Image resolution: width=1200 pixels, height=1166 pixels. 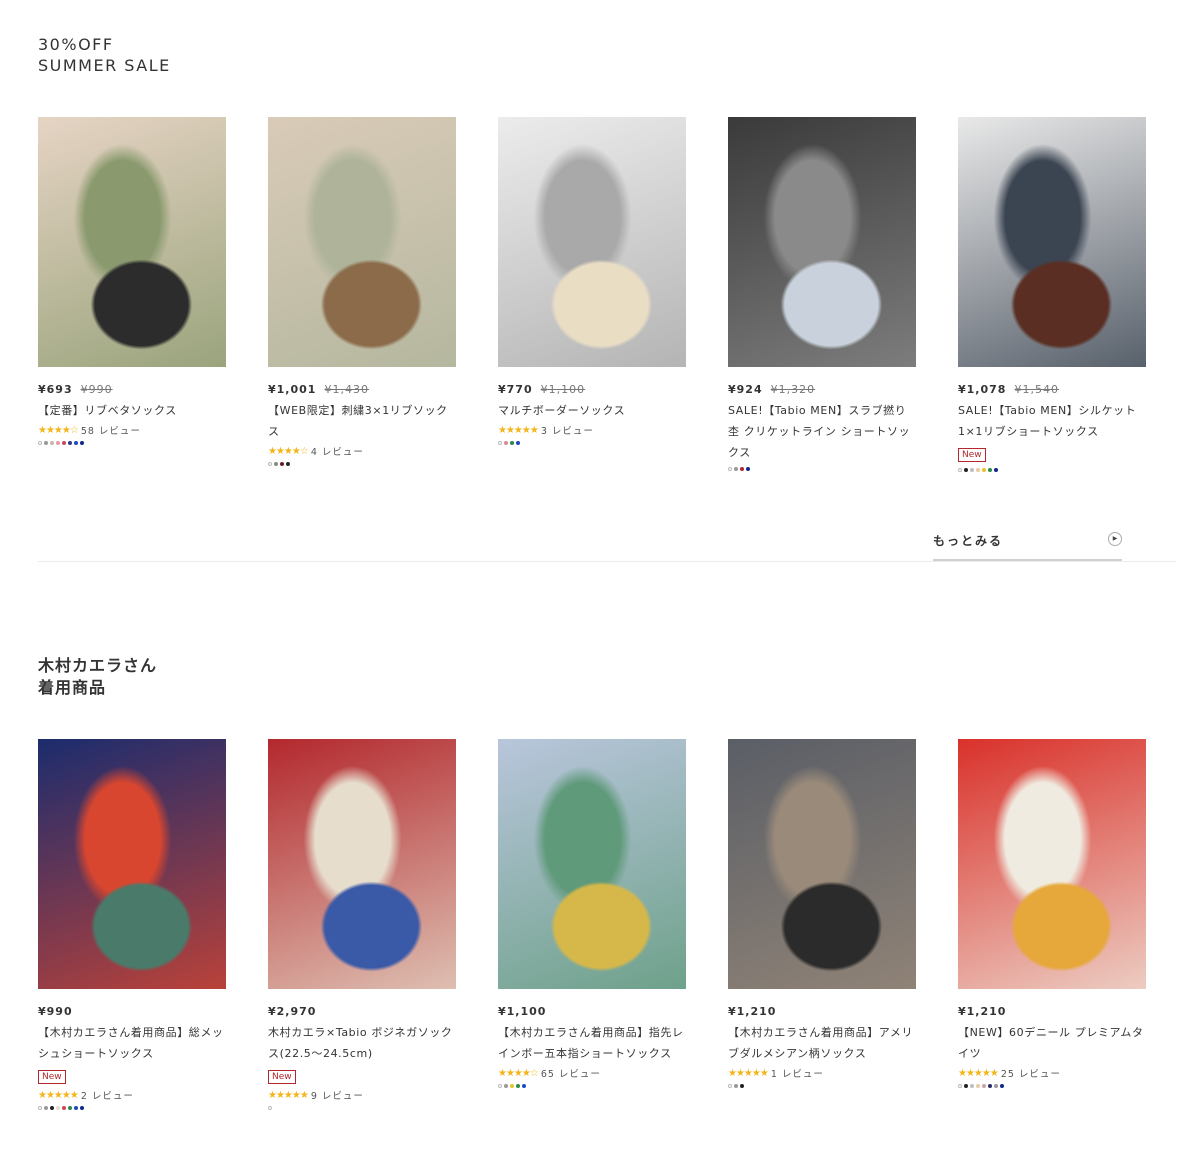 I want to click on product-name-link: 【木村カエラさん着用商品】総メッシュショートソックス, so click(x=132, y=1043).